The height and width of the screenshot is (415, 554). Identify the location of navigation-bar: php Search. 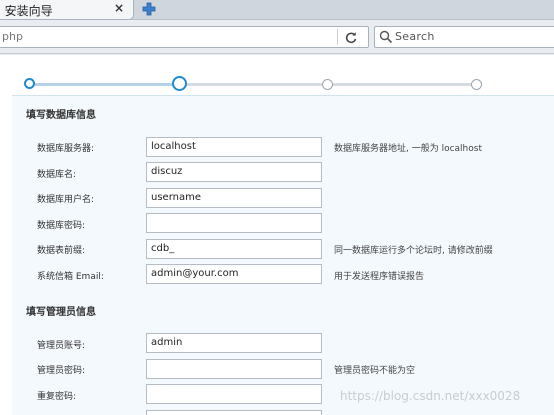
(277, 37).